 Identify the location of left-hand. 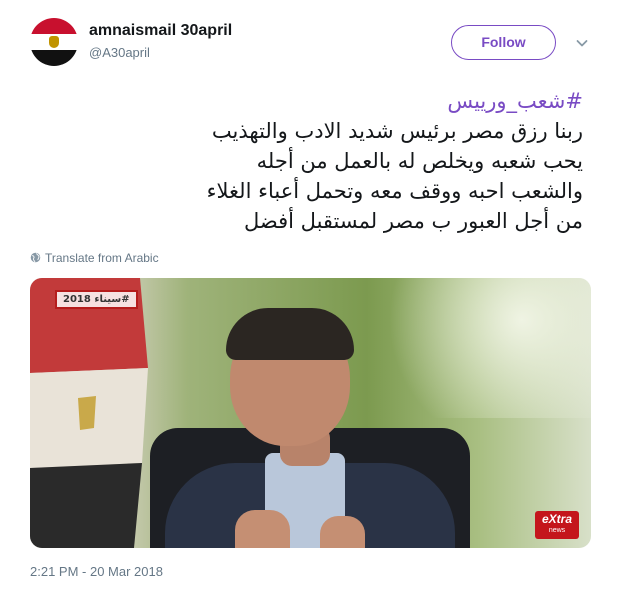
(262, 529).